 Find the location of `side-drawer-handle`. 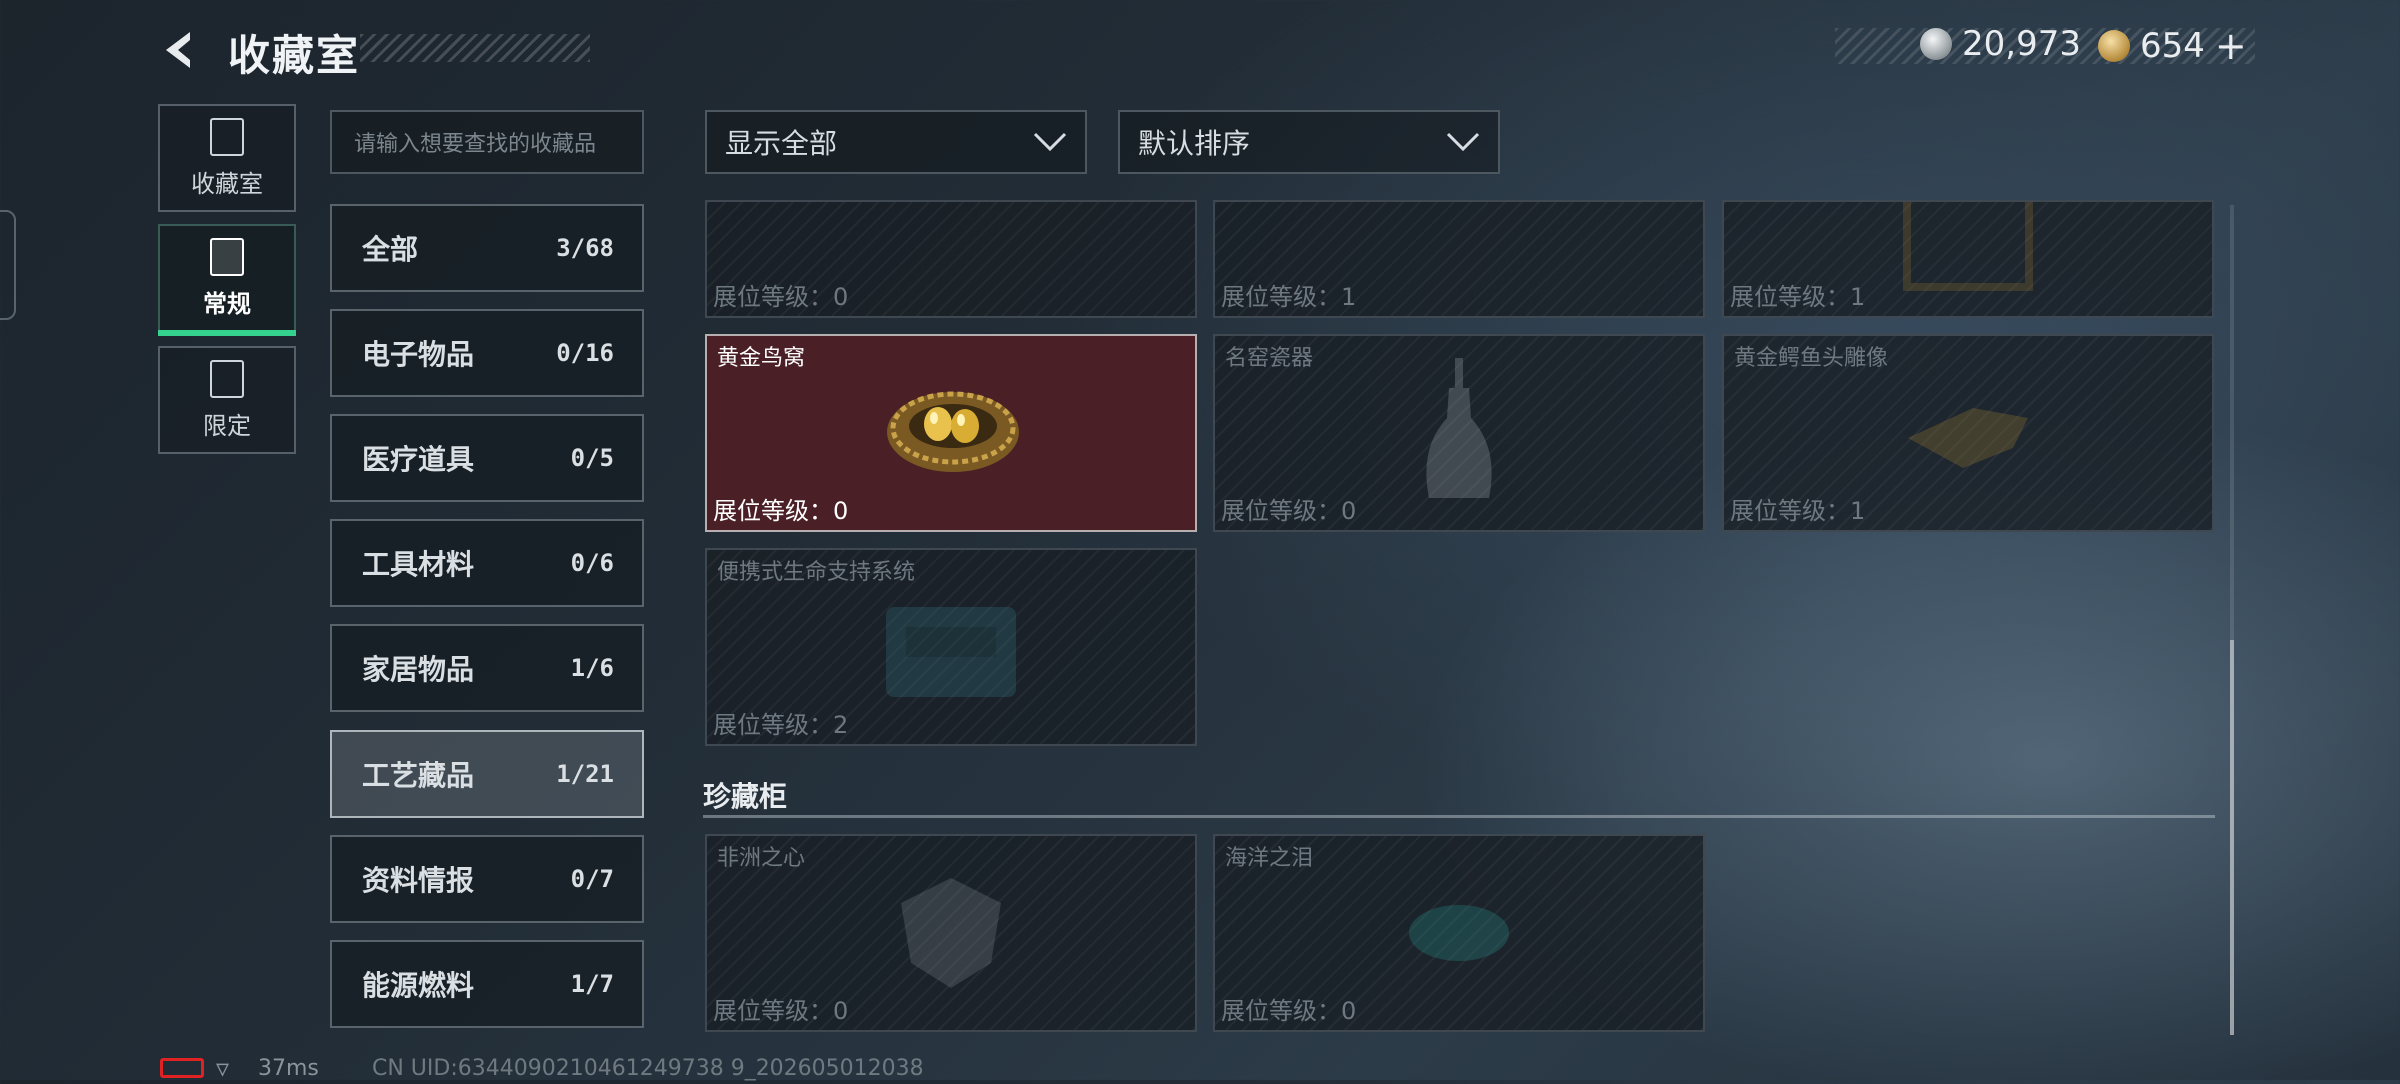

side-drawer-handle is located at coordinates (8, 265).